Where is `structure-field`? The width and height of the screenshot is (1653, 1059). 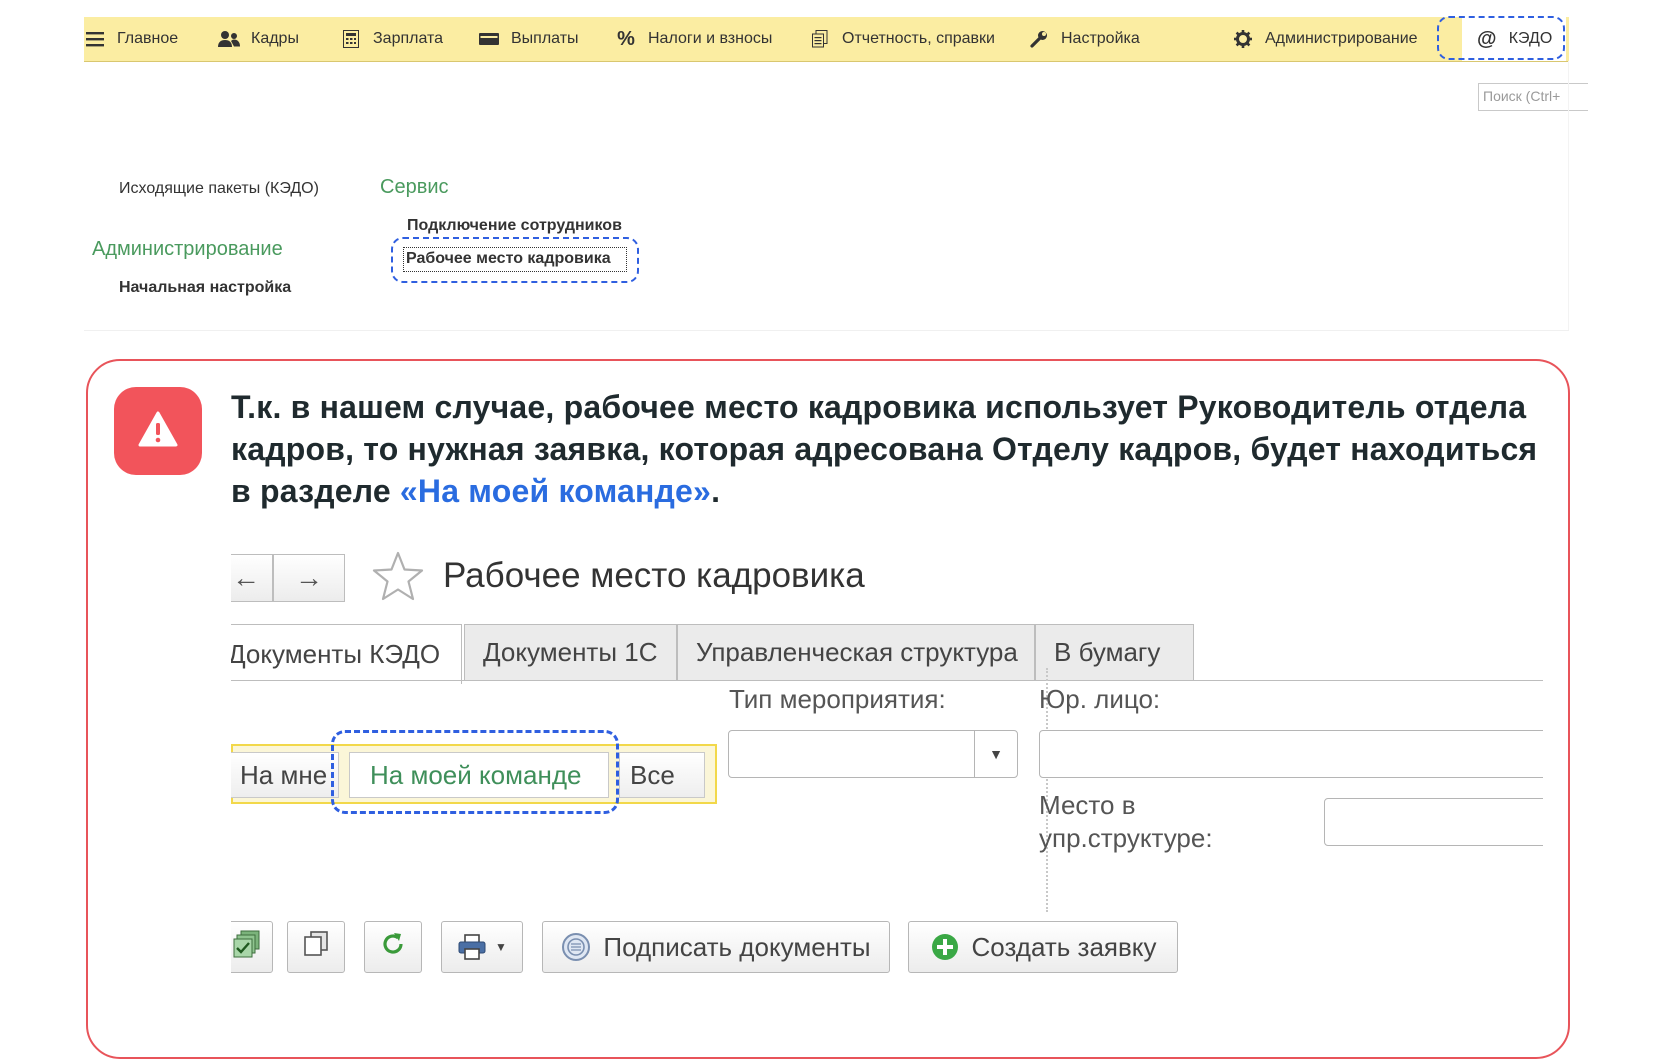 structure-field is located at coordinates (1433, 822).